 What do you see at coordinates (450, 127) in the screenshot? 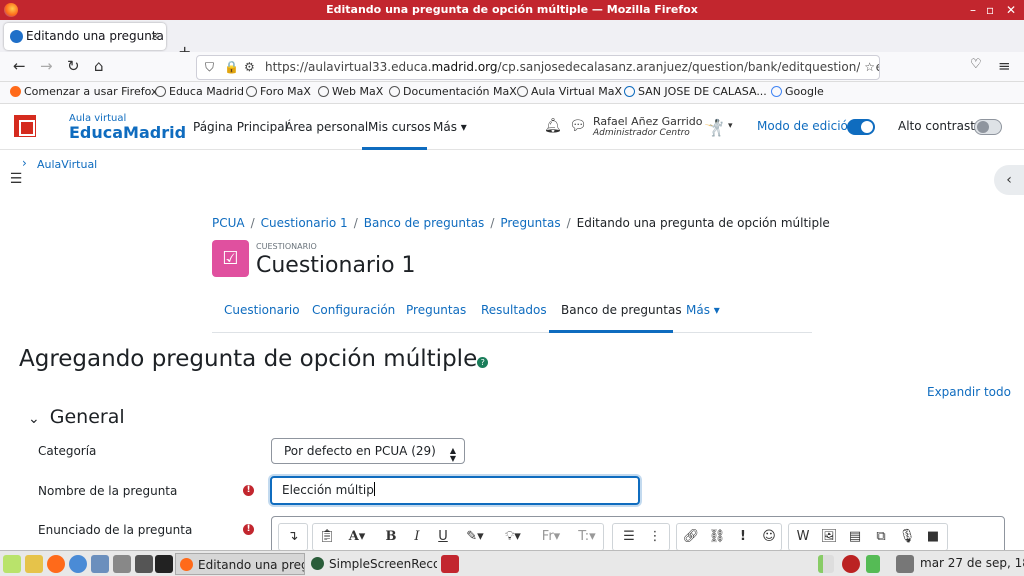
I see `nav-more: Más ▾` at bounding box center [450, 127].